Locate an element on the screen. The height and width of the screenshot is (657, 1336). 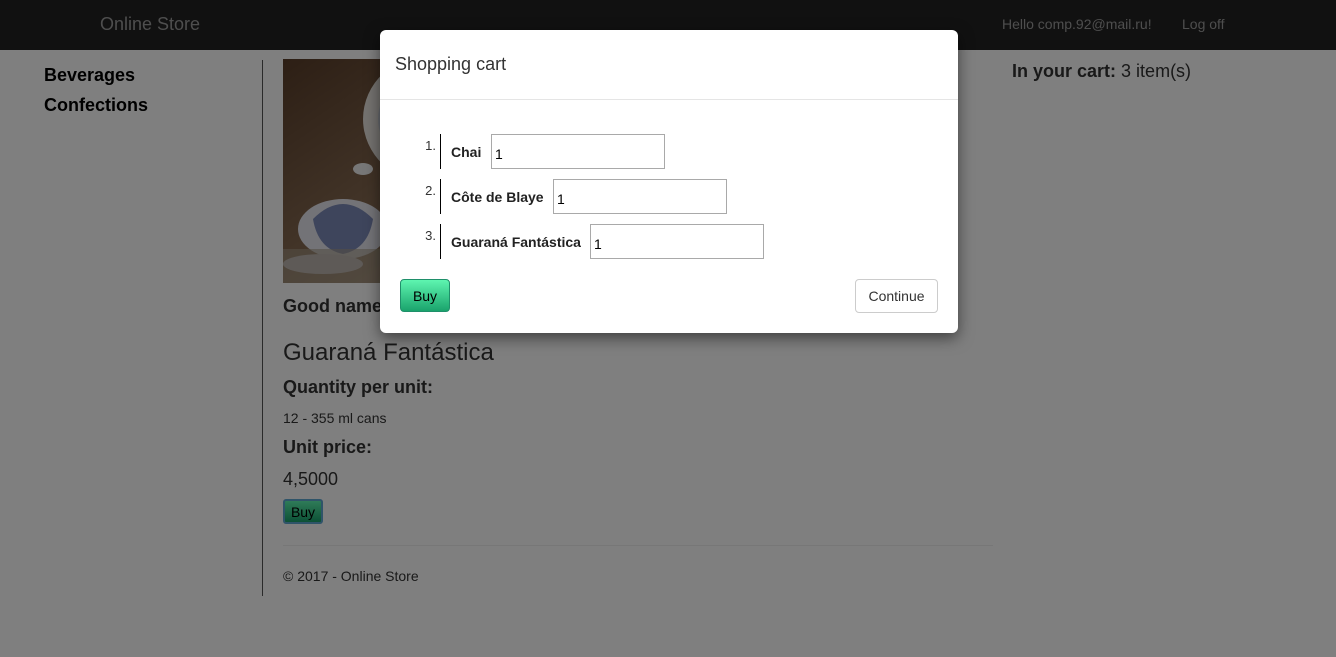
cart-item-number: 2. is located at coordinates (430, 190).